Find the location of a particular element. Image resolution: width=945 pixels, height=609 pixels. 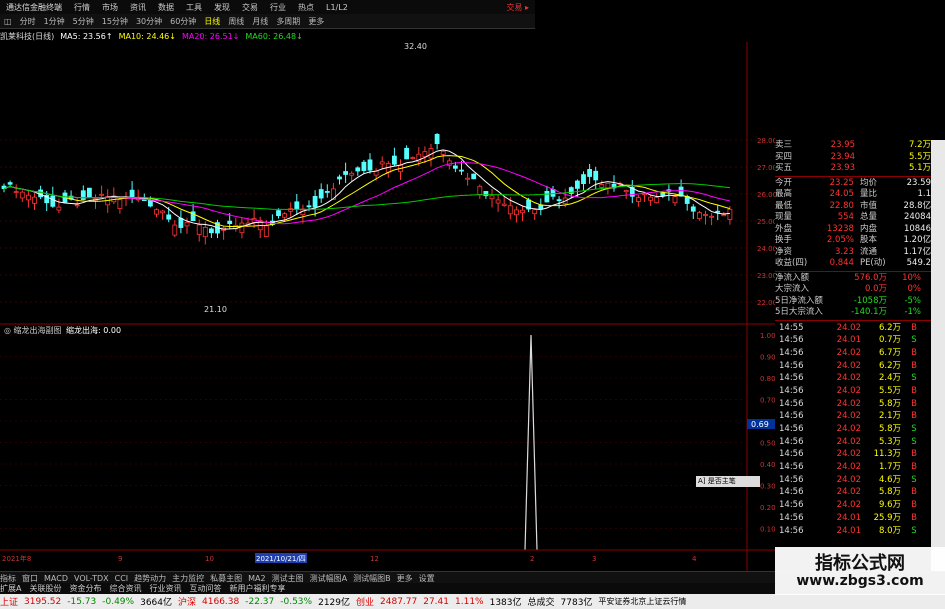

stat-value-2: 28.8亿 is located at coordinates (917, 205).